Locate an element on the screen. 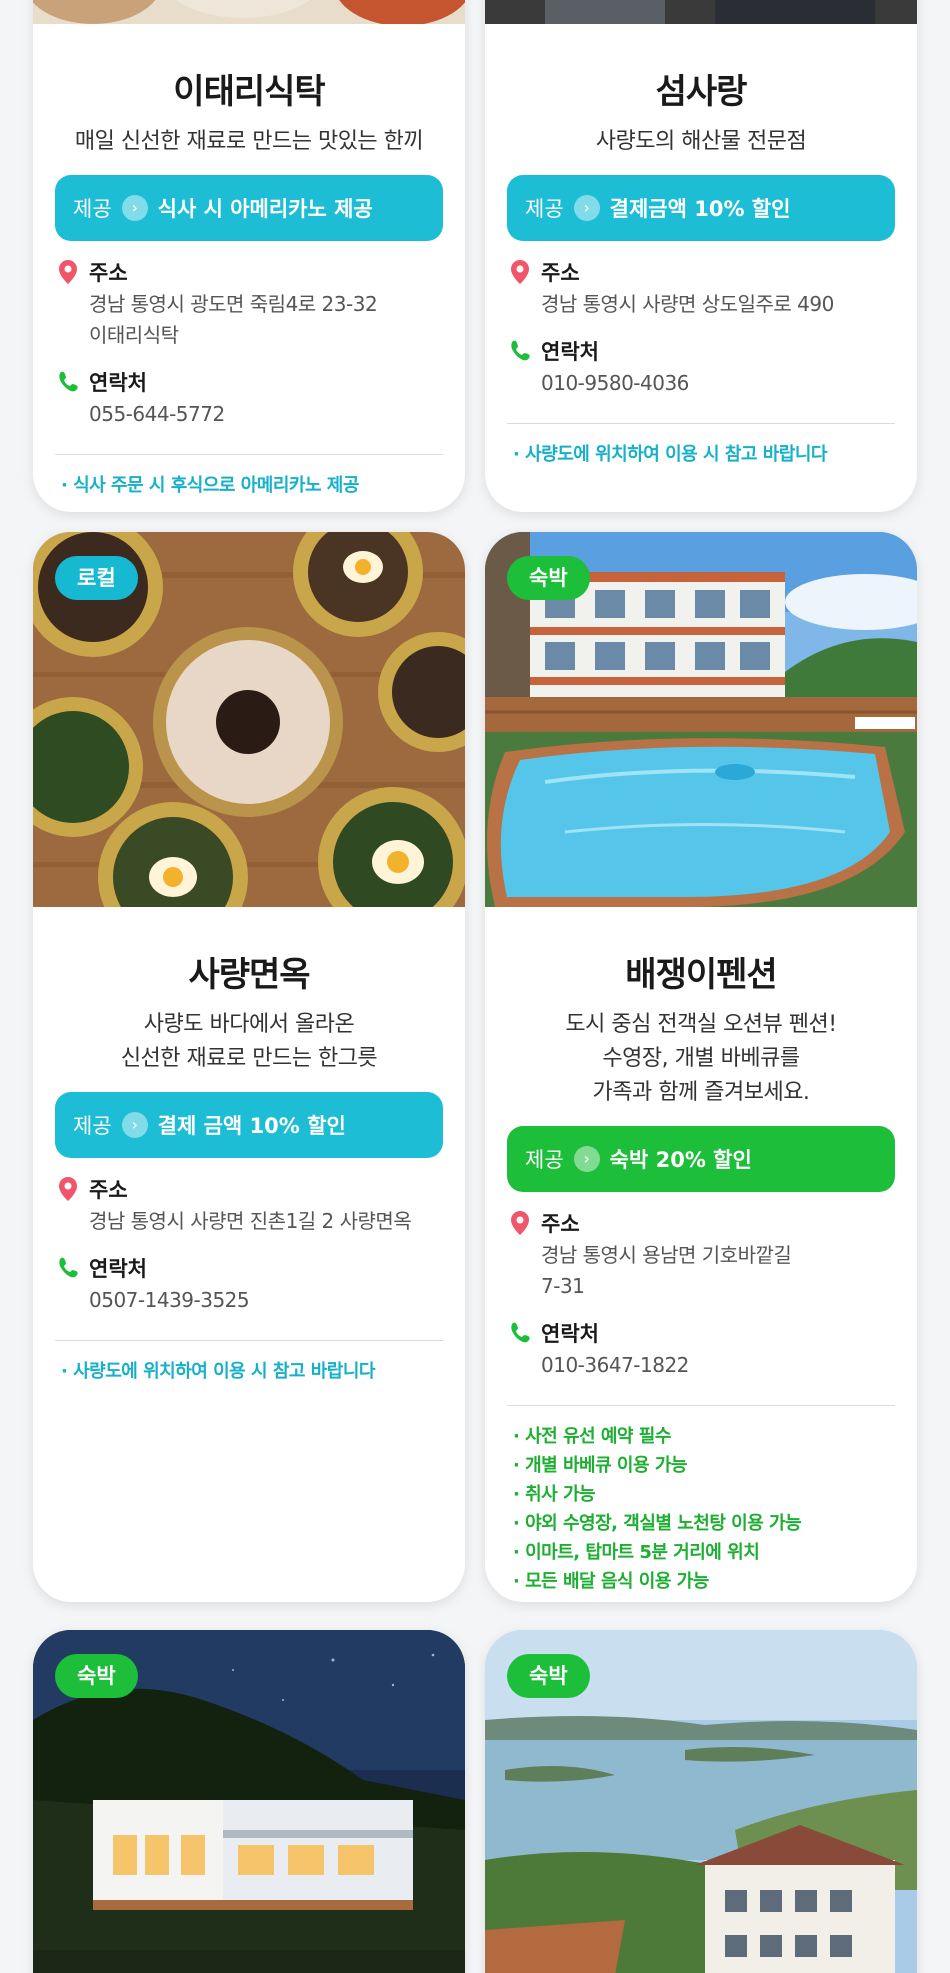 Image resolution: width=950 pixels, height=1973 pixels. note-item: · 취사 가능 is located at coordinates (554, 1494).